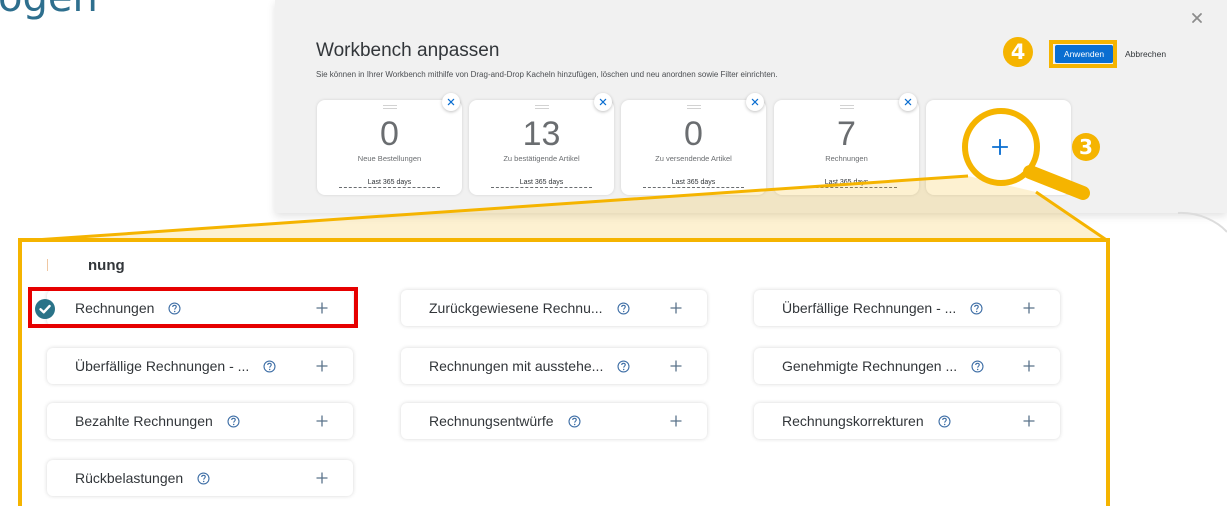 The width and height of the screenshot is (1227, 506). What do you see at coordinates (106, 265) in the screenshot?
I see `tile-picker-heading: nung` at bounding box center [106, 265].